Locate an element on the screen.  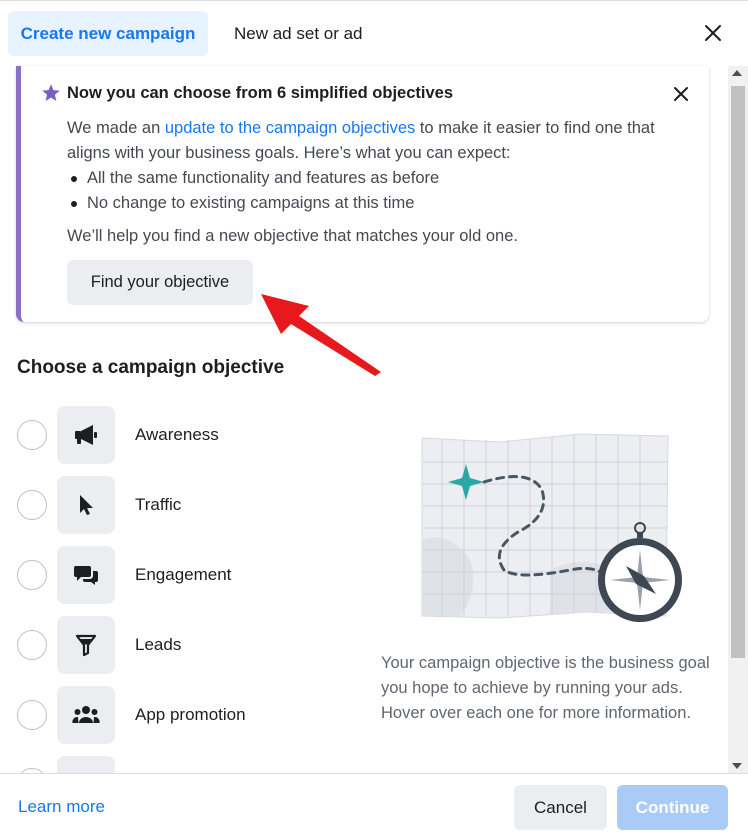
objective-label: Leads is located at coordinates (158, 644).